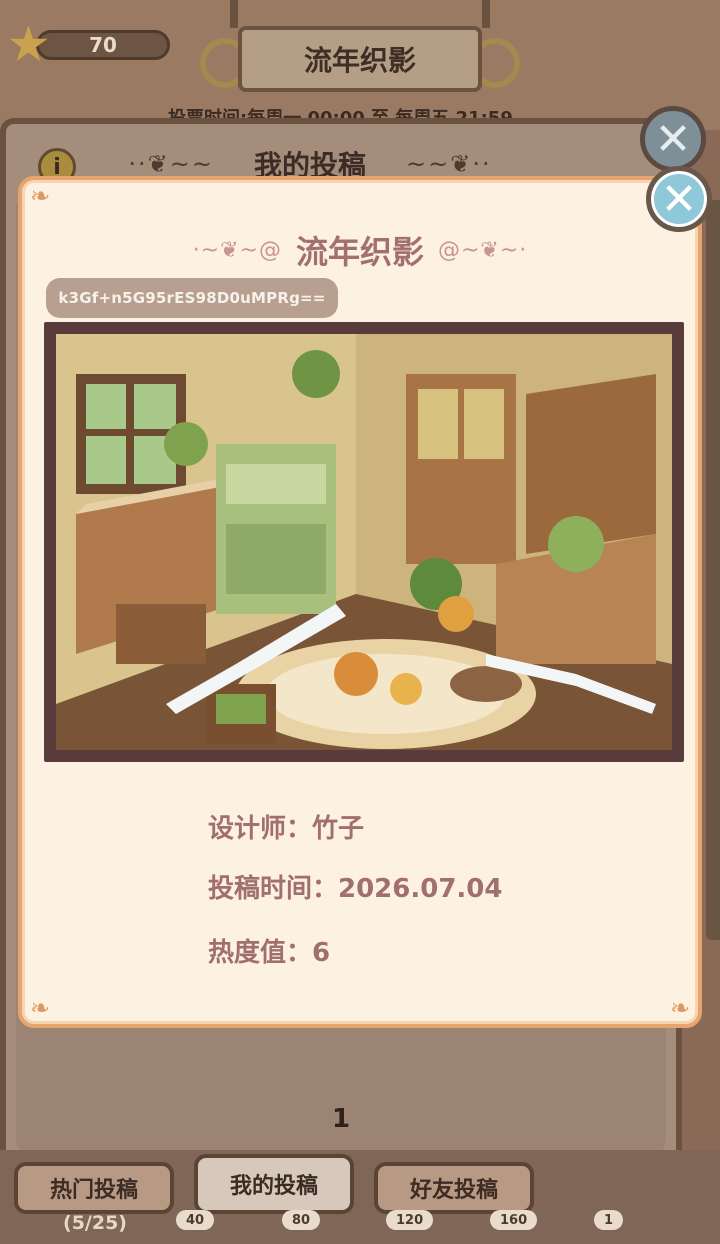 The image size is (720, 1244). What do you see at coordinates (171, 164) in the screenshot?
I see `flourish-left: ··❦~~` at bounding box center [171, 164].